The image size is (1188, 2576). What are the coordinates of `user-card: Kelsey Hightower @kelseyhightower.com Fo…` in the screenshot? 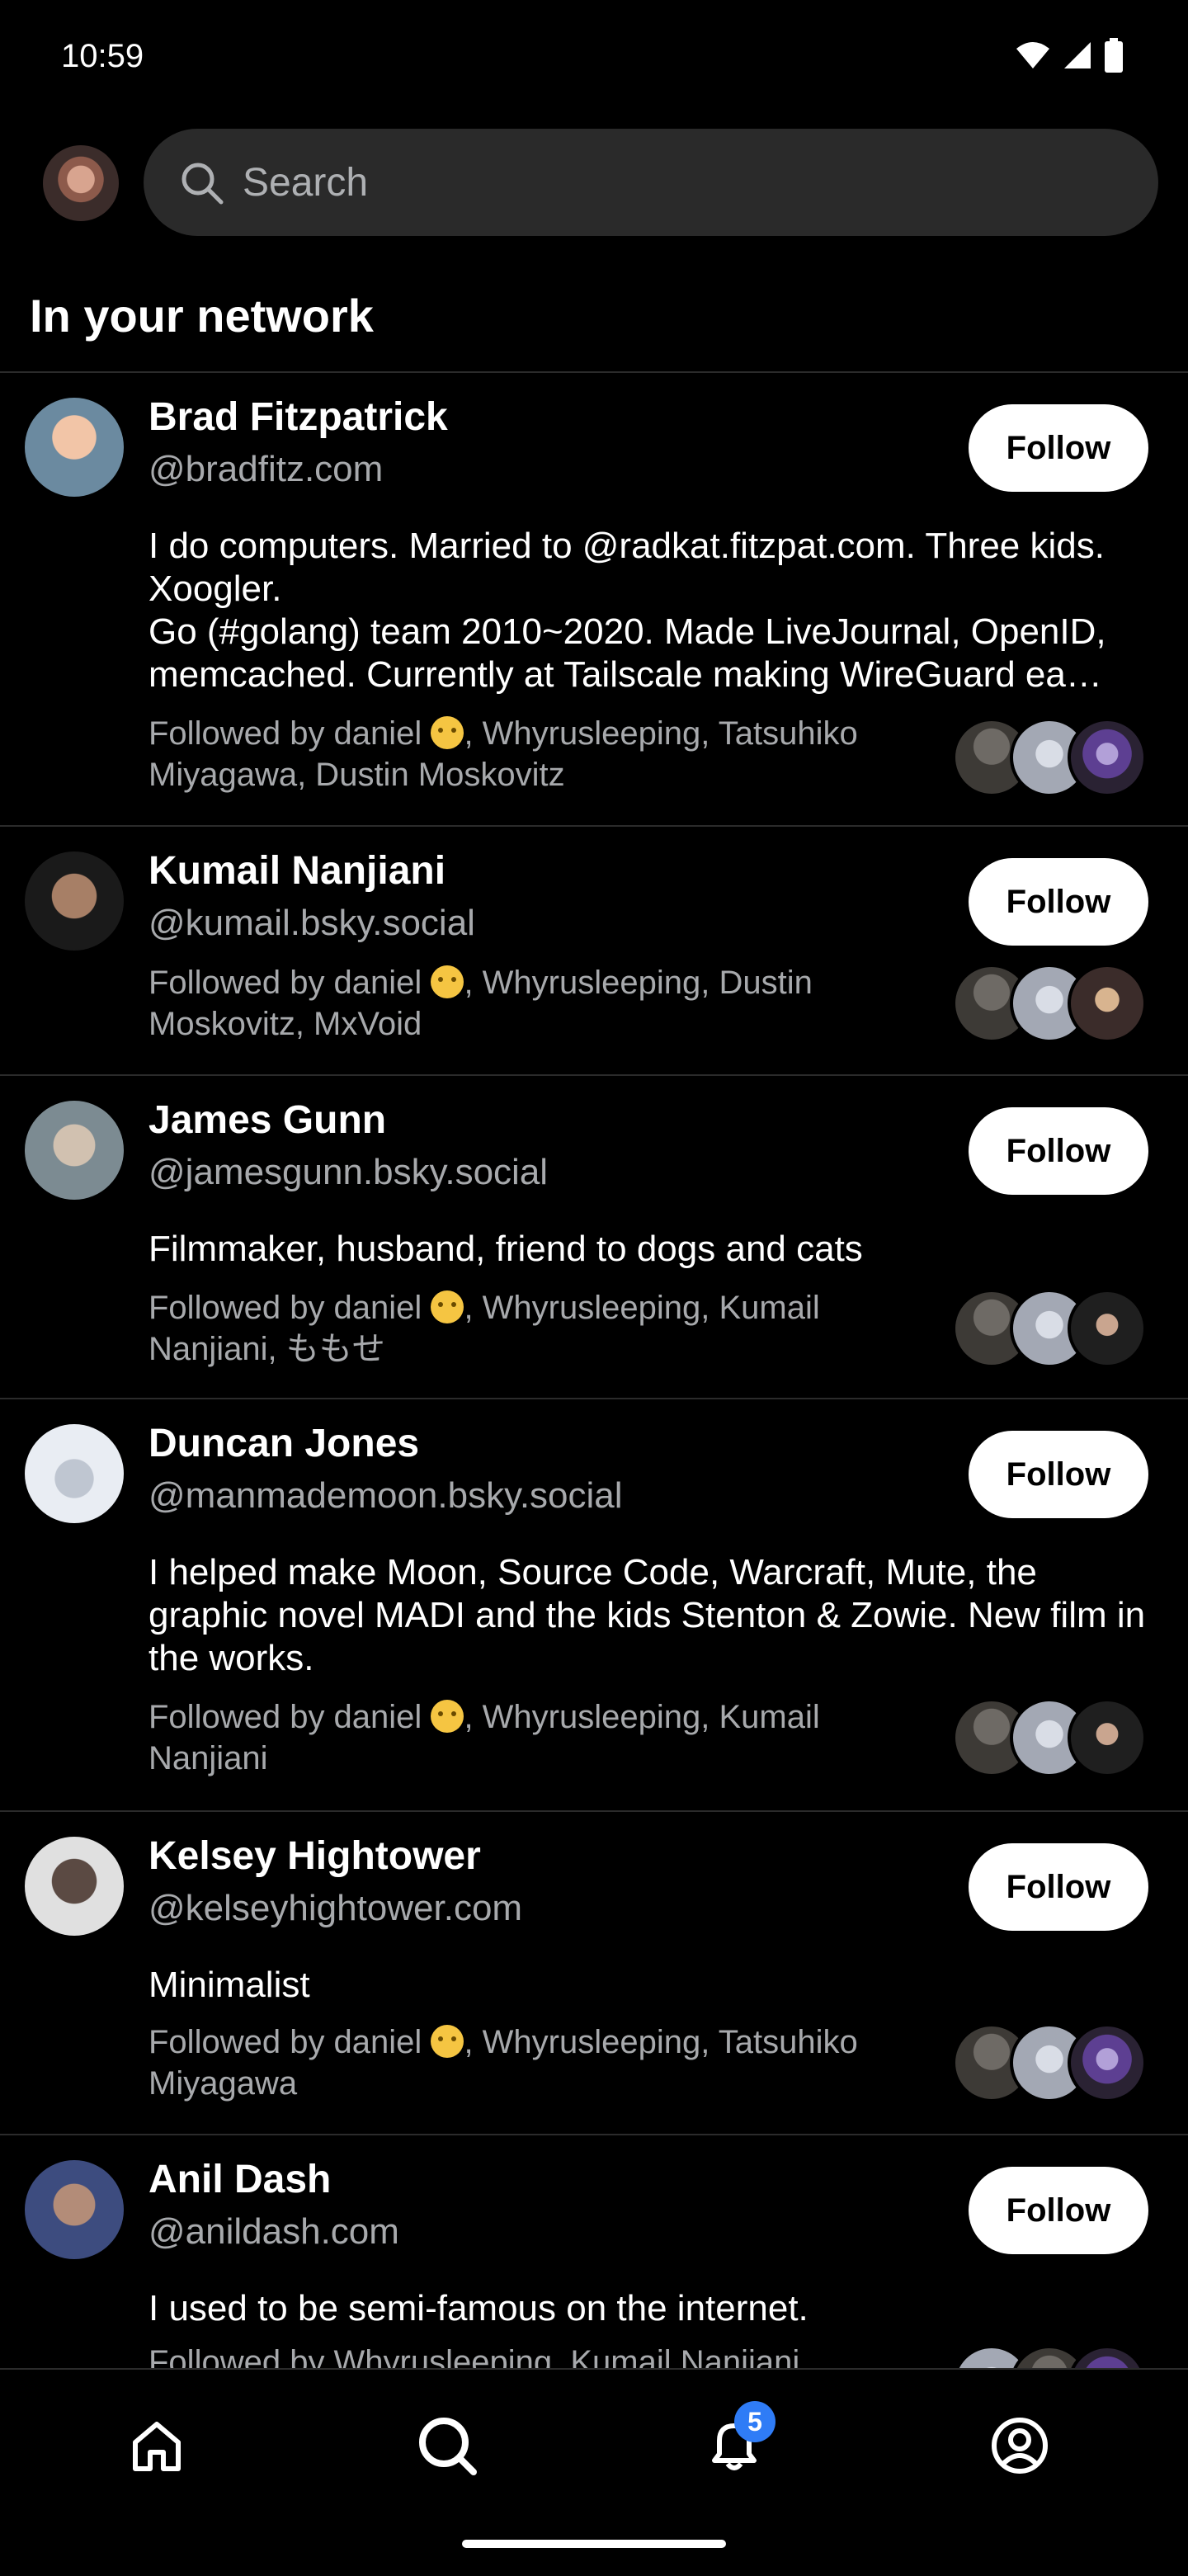 It's located at (594, 1974).